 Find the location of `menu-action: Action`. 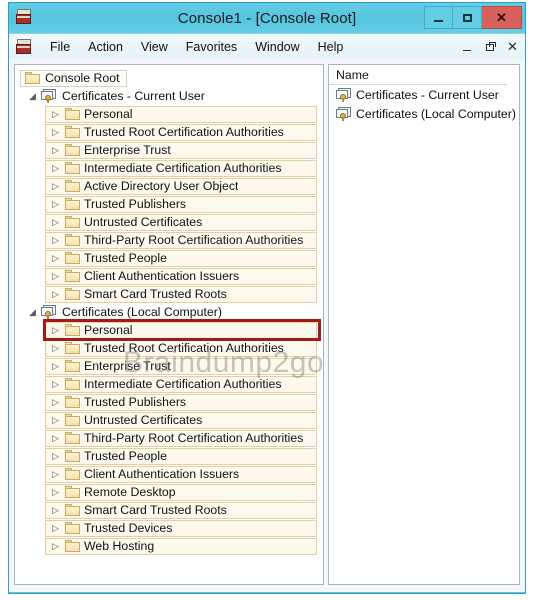

menu-action: Action is located at coordinates (105, 47).